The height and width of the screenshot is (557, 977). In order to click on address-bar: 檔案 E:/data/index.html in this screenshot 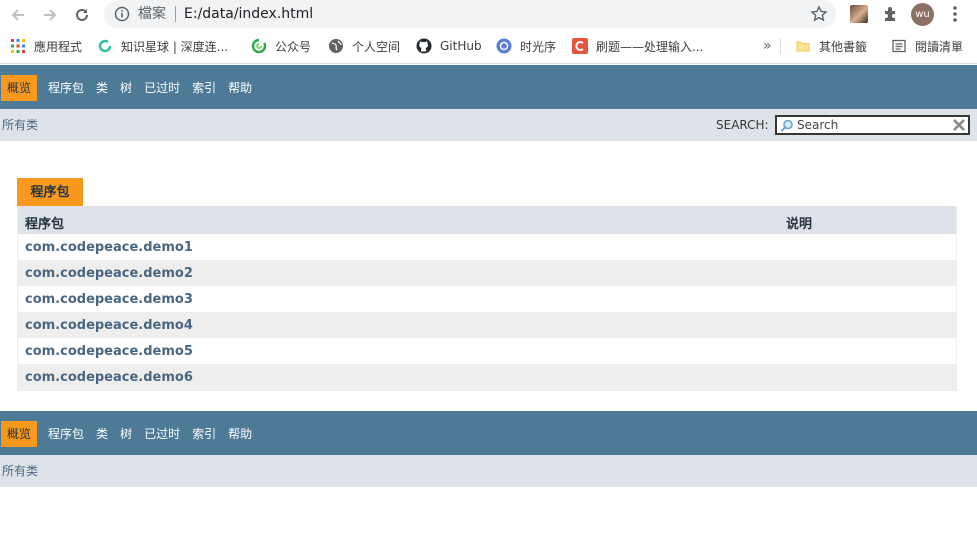, I will do `click(470, 14)`.